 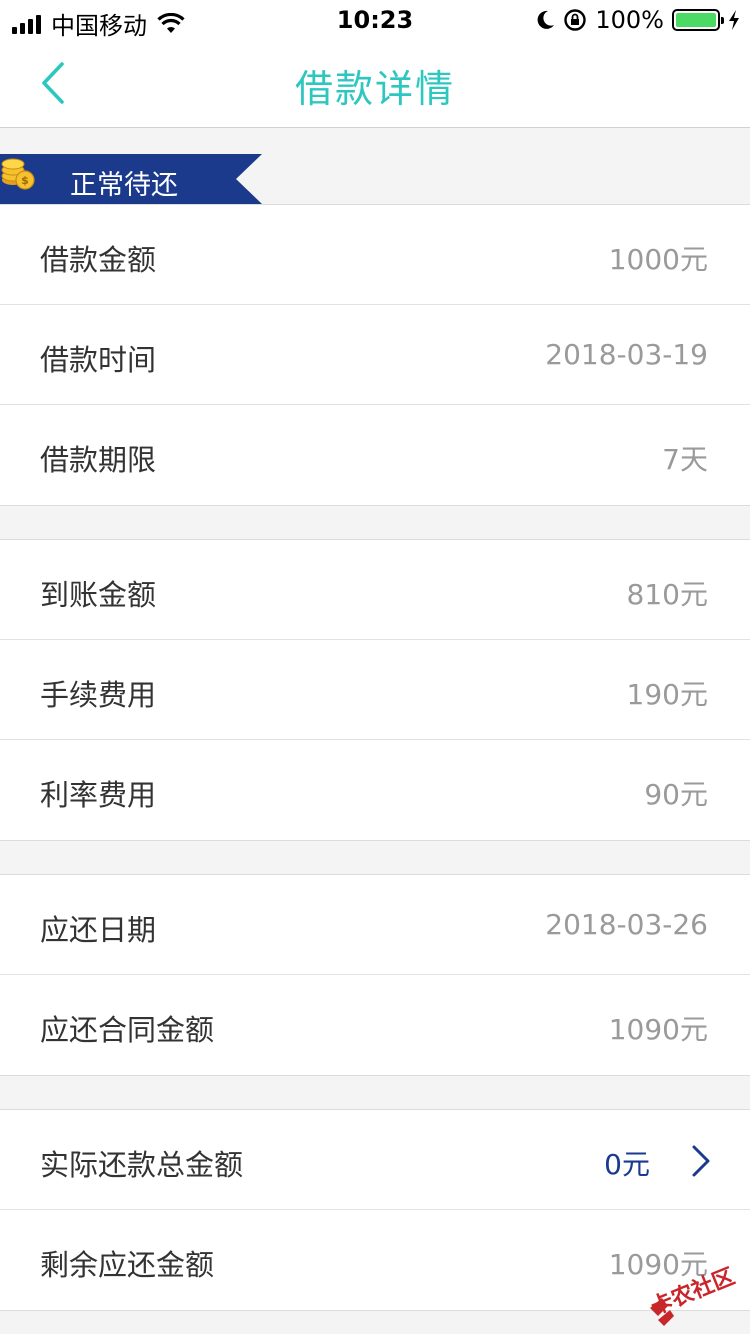 I want to click on row-actual-repaid: 实际还款总金额 0元, so click(x=375, y=1160).